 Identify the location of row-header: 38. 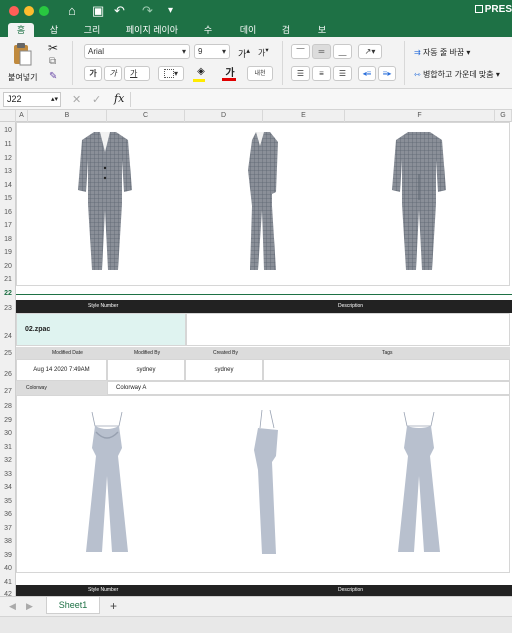
(8, 542).